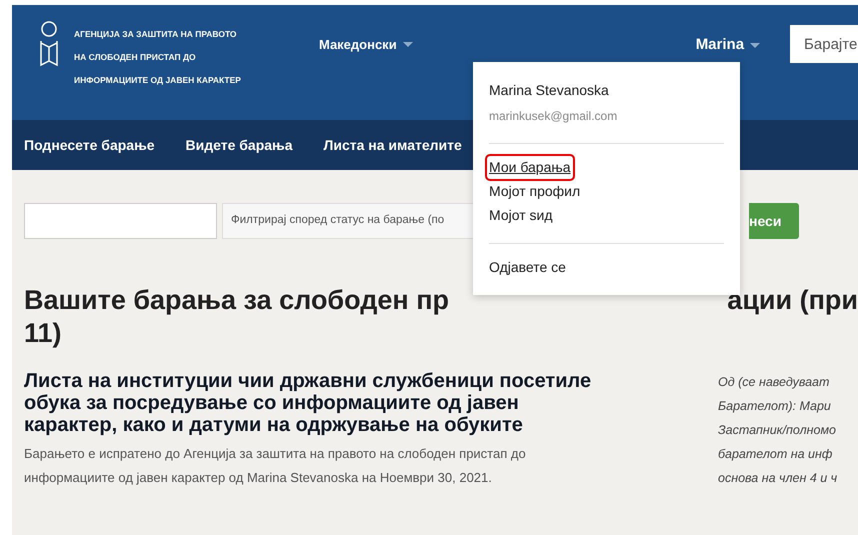 The height and width of the screenshot is (535, 858). What do you see at coordinates (393, 145) in the screenshot?
I see `nav-link: Листа на имателите` at bounding box center [393, 145].